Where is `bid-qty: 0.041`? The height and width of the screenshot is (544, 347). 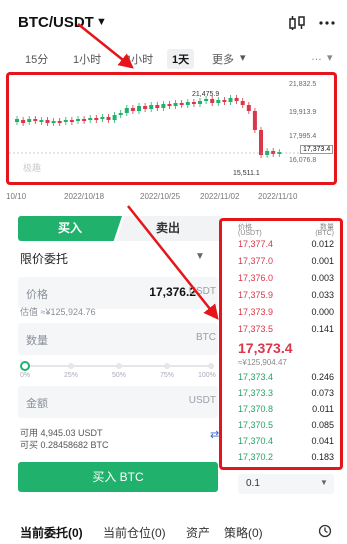
bid-qty: 0.041 is located at coordinates (322, 441).